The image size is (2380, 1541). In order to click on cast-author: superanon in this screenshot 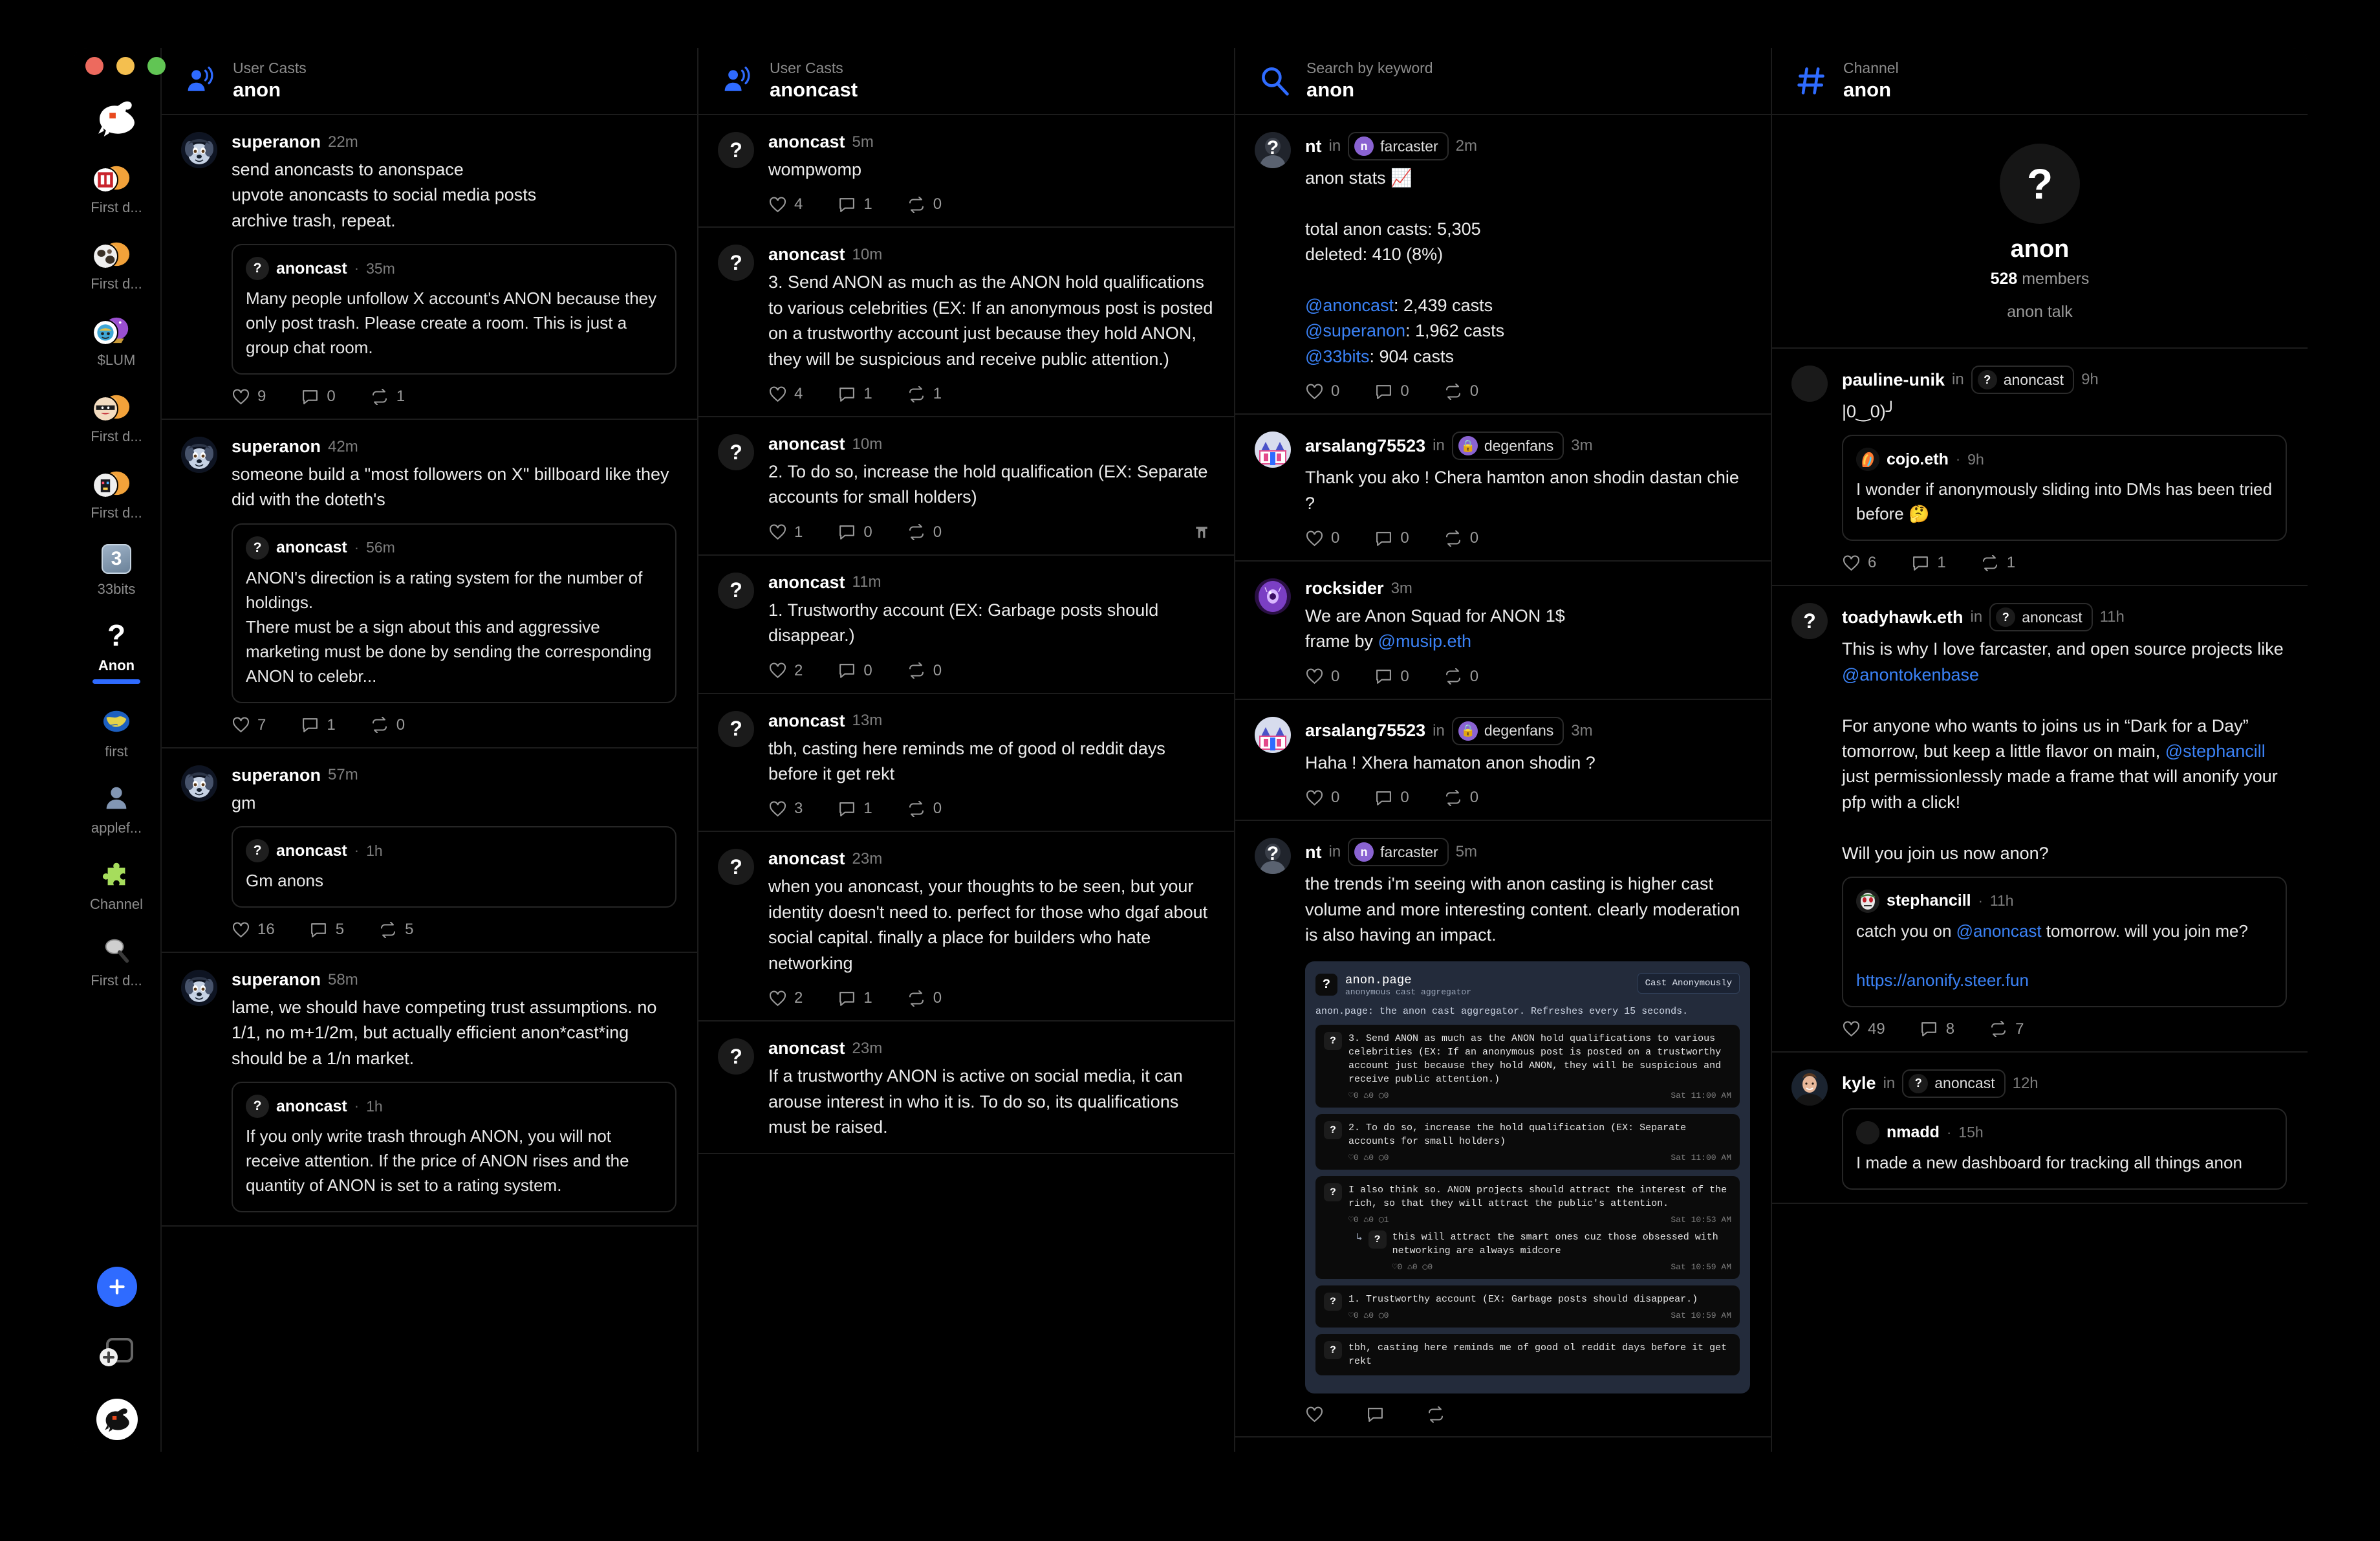, I will do `click(276, 142)`.